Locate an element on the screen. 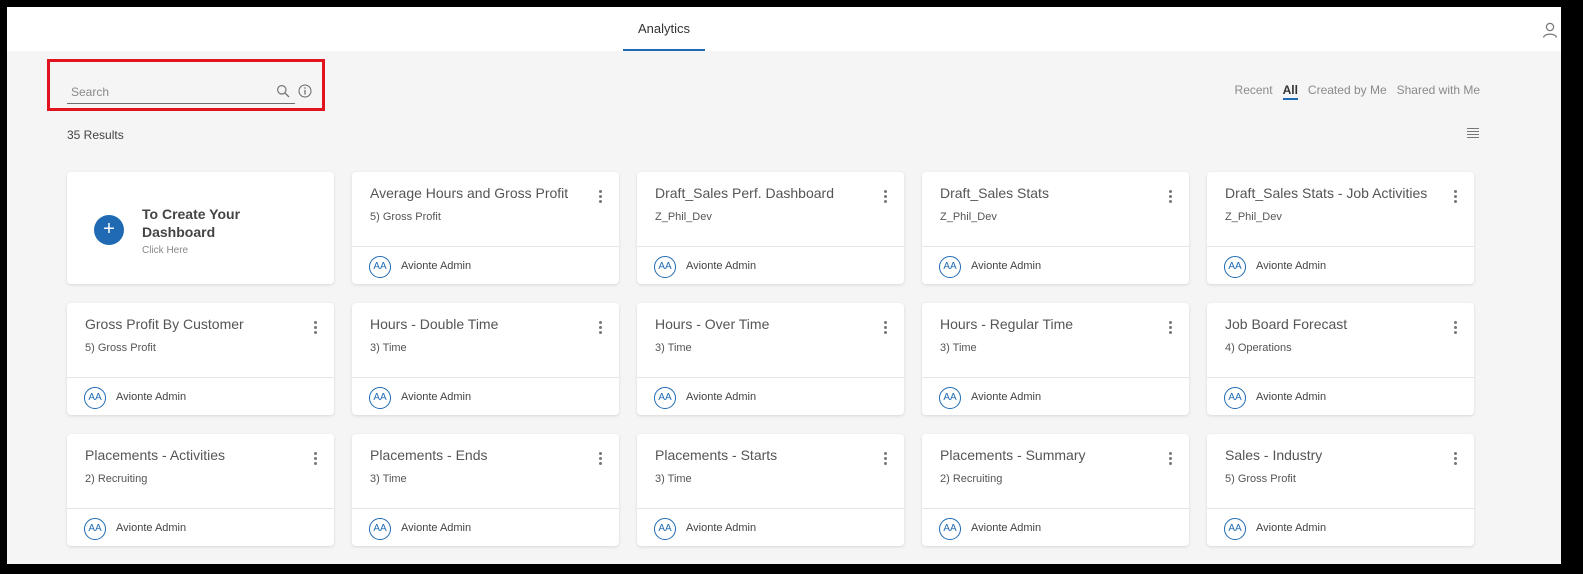  card-title: Hours - Over Time is located at coordinates (712, 324).